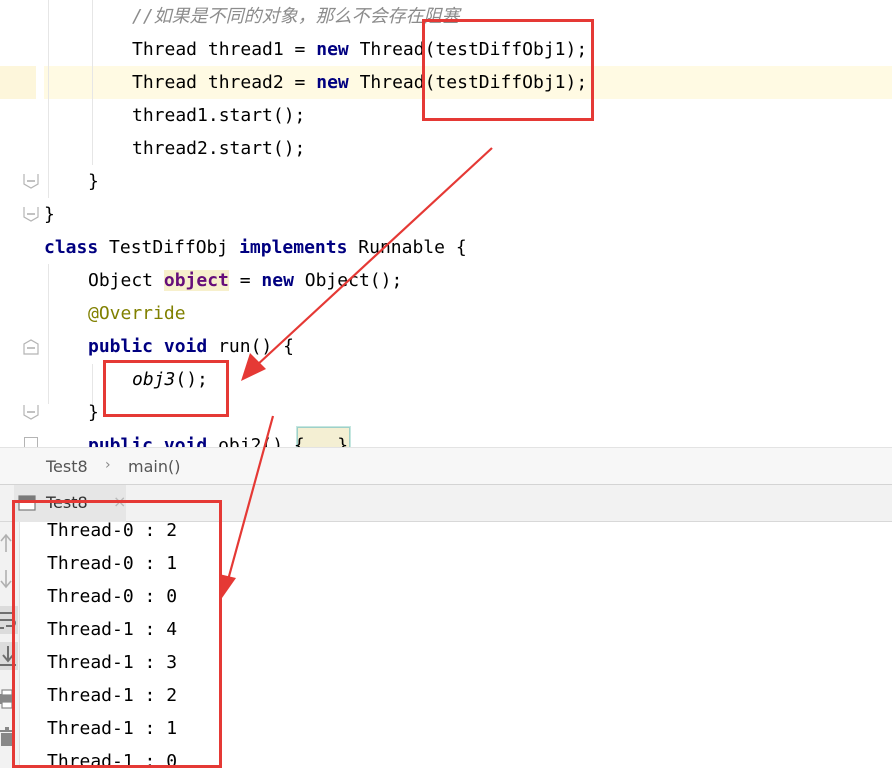 The width and height of the screenshot is (892, 768). Describe the element at coordinates (490, 313) in the screenshot. I see `code-line: @Override` at that location.